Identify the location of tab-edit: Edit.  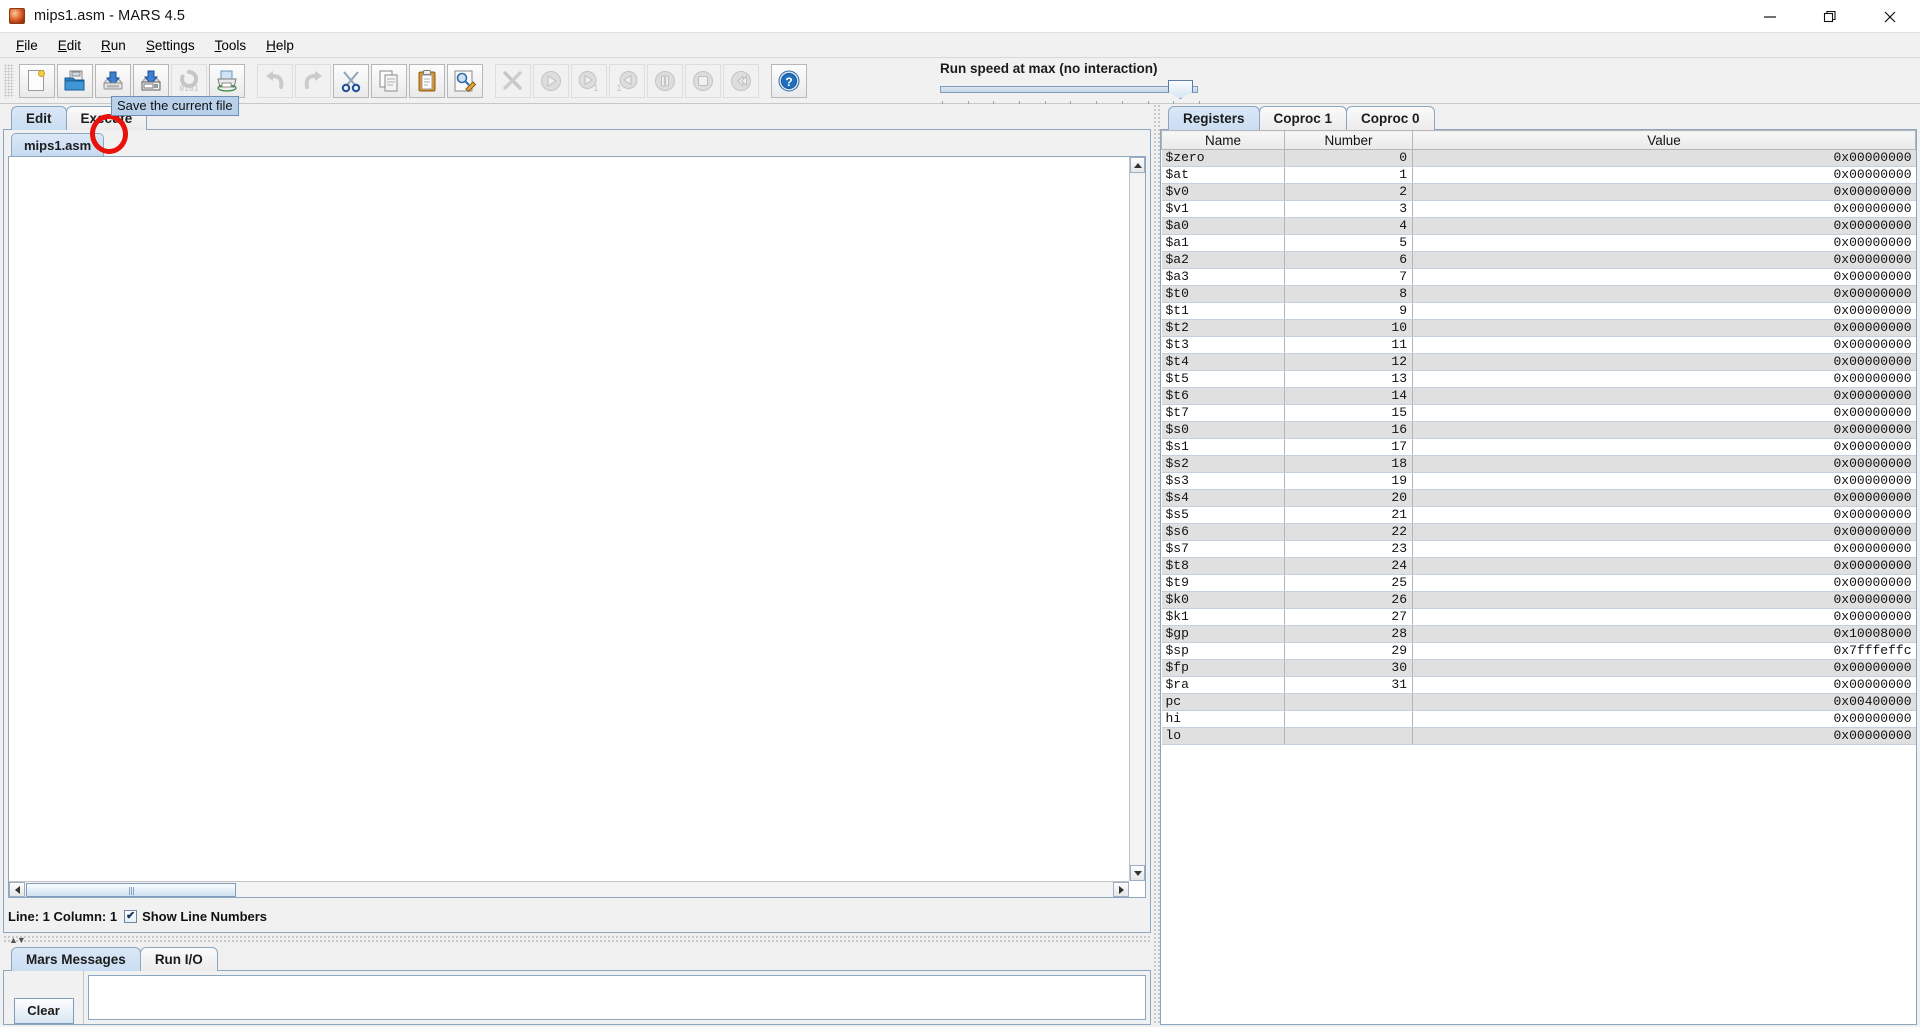
(39, 118).